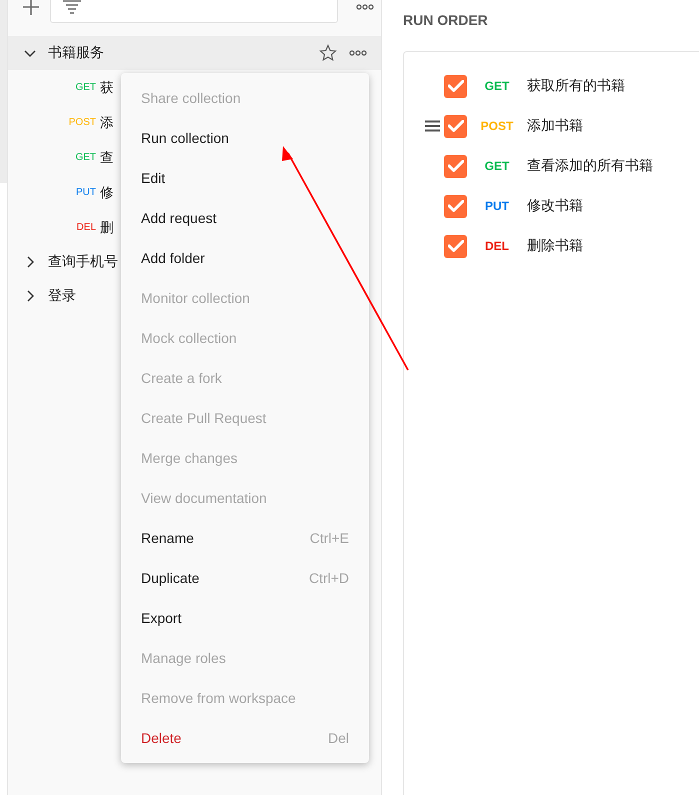 Image resolution: width=699 pixels, height=795 pixels. Describe the element at coordinates (338, 738) in the screenshot. I see `shortcut-label: Del` at that location.